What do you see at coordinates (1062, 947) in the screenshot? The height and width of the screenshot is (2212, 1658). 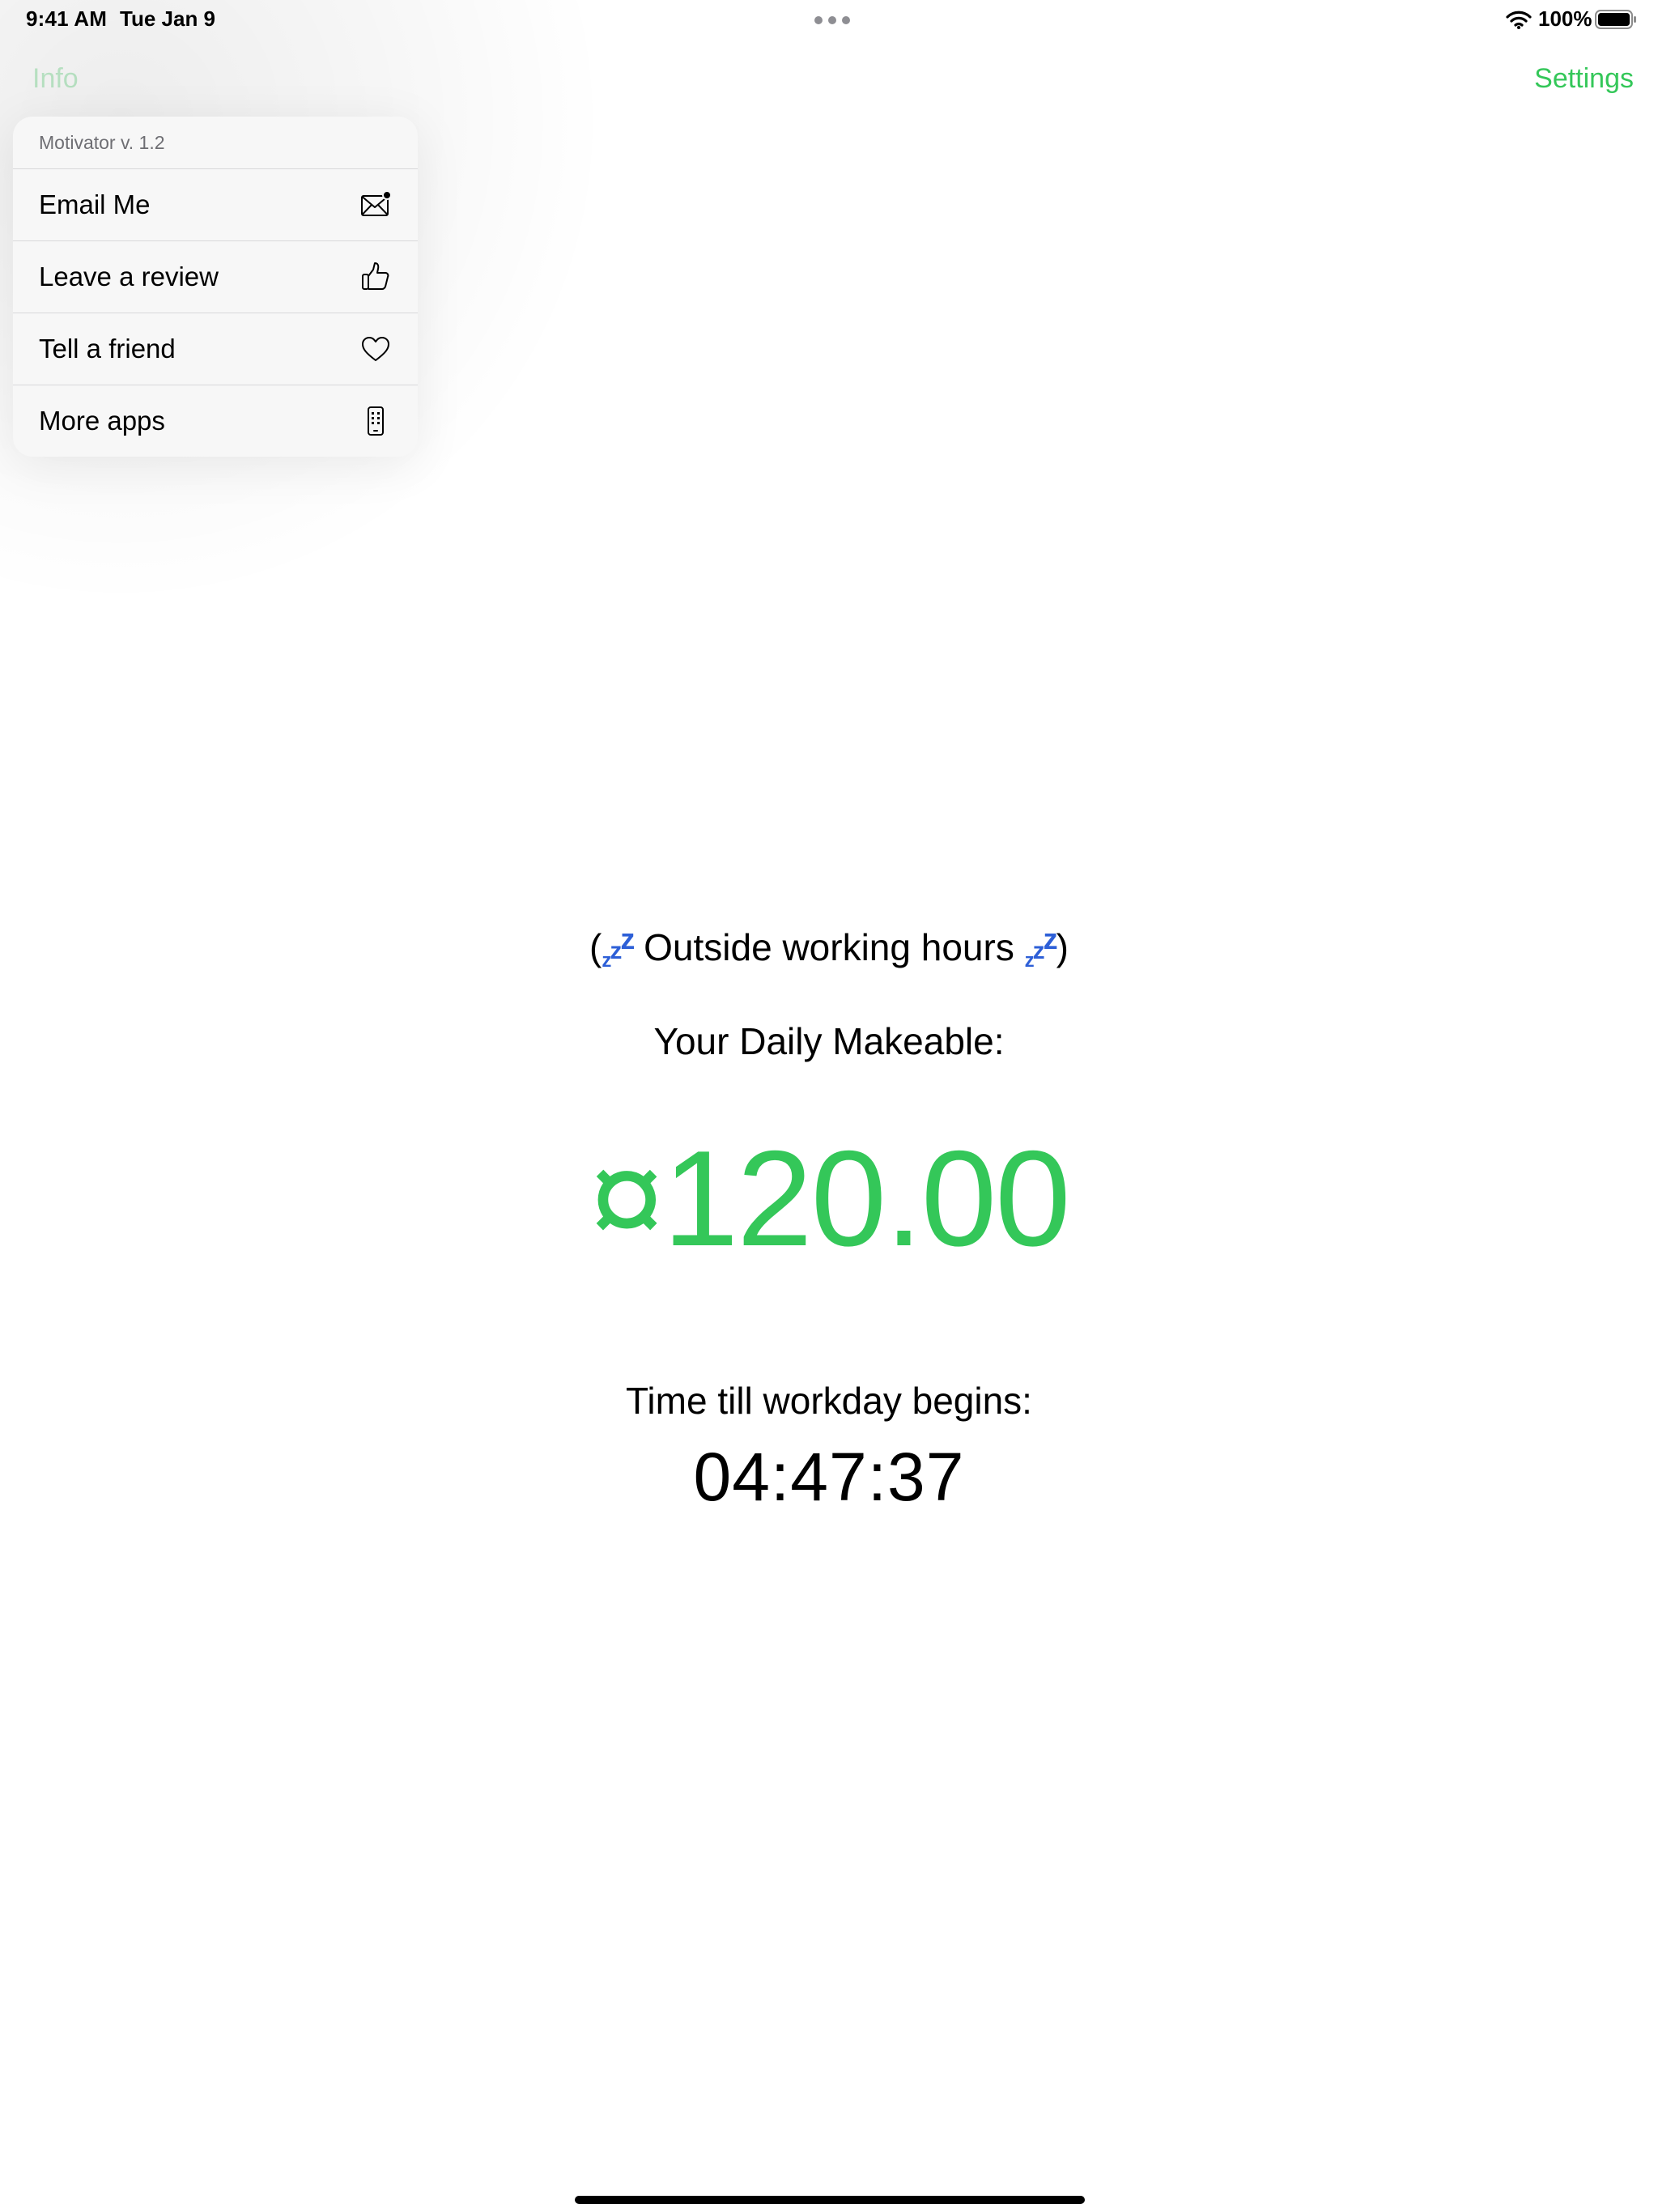 I see `paren-close: )` at bounding box center [1062, 947].